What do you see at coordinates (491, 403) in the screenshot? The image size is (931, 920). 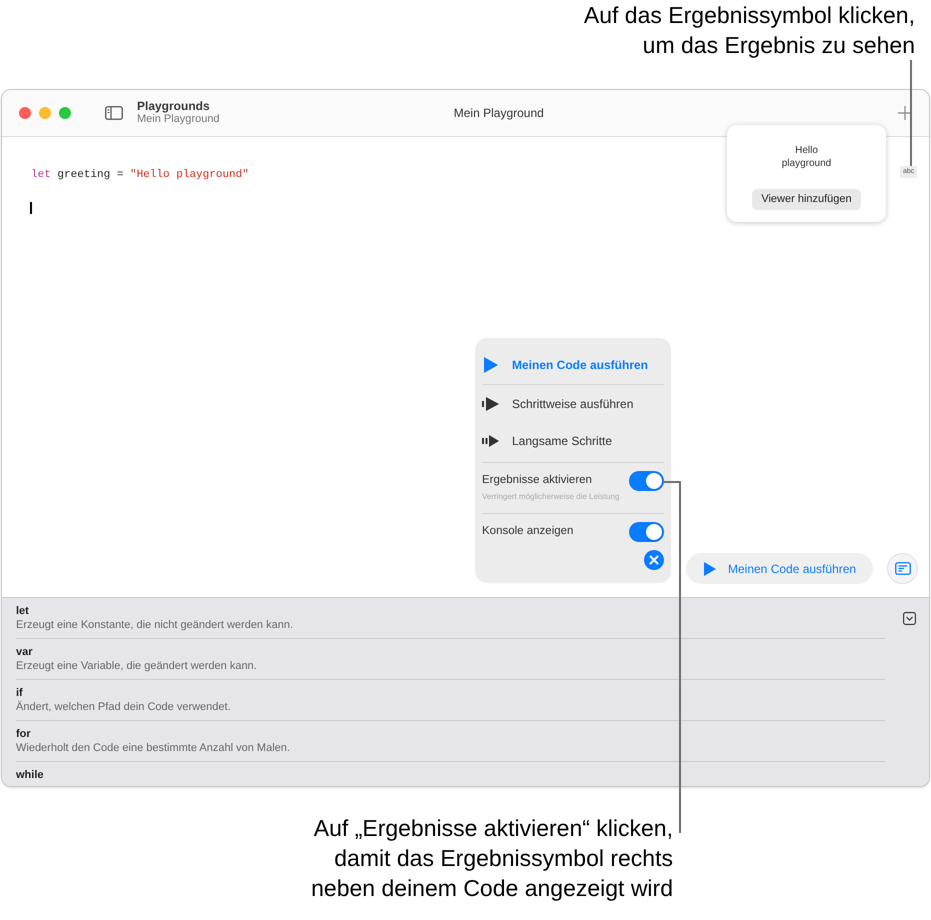 I see `step-icon` at bounding box center [491, 403].